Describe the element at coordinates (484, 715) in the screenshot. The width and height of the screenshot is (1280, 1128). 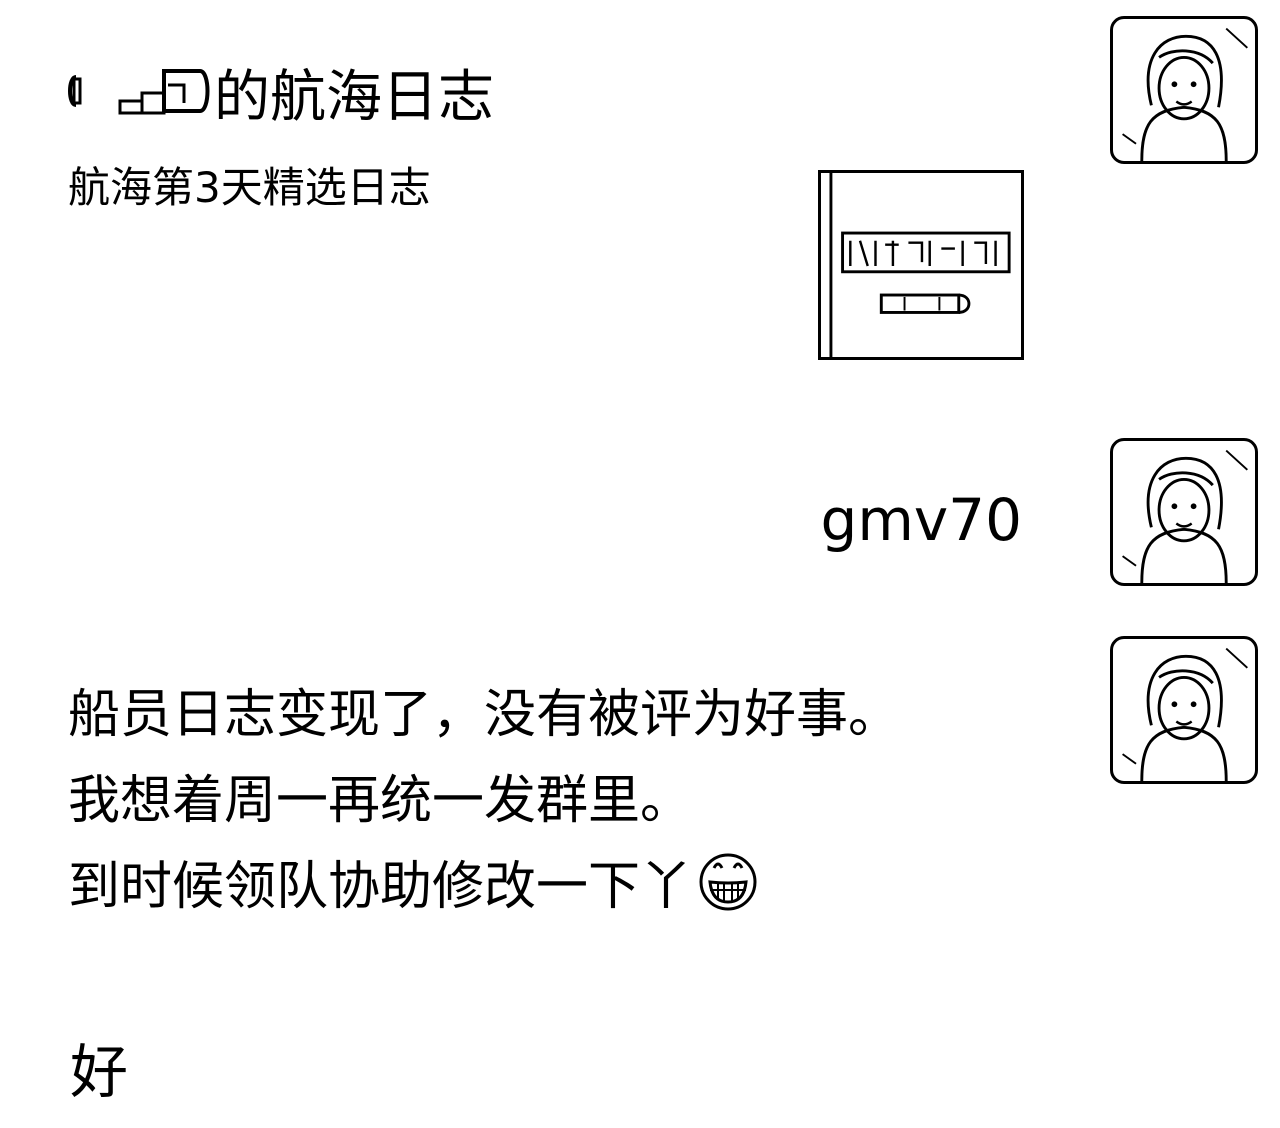
I see `message-line: 船员日志变现了，没有被评为好事。` at that location.